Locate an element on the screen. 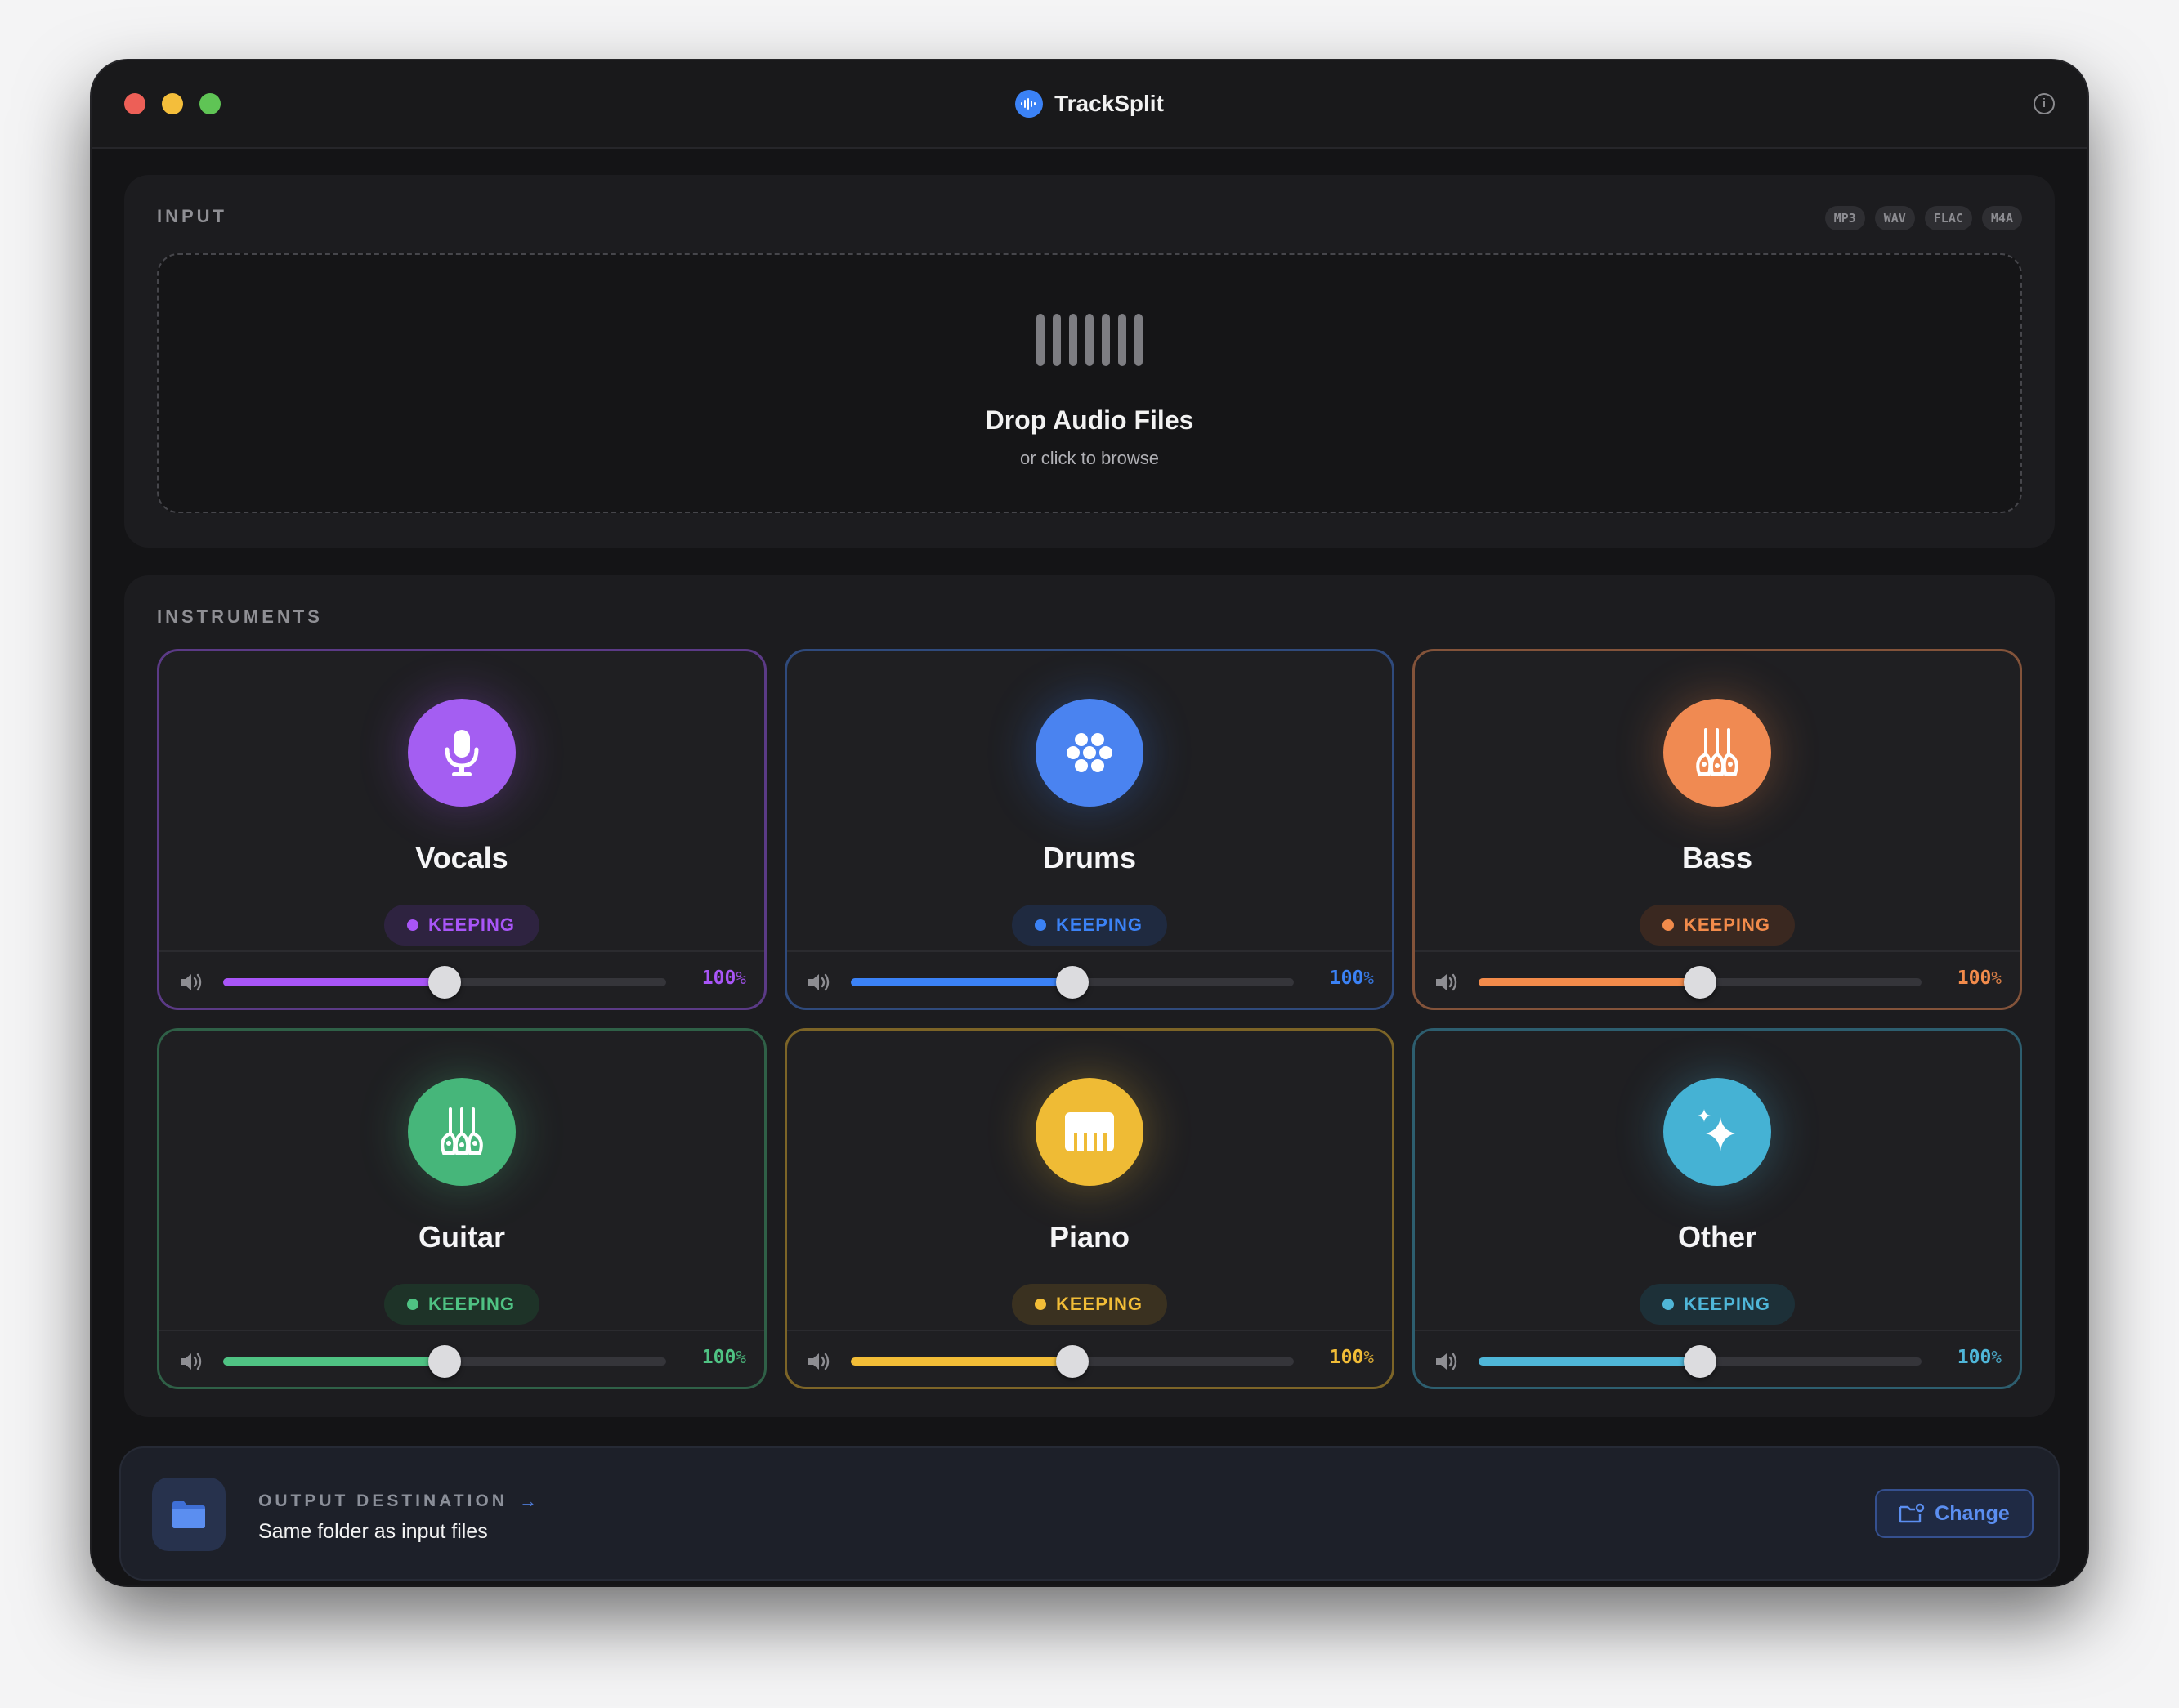 The height and width of the screenshot is (1708, 2179). instrument-name: Vocals is located at coordinates (461, 857).